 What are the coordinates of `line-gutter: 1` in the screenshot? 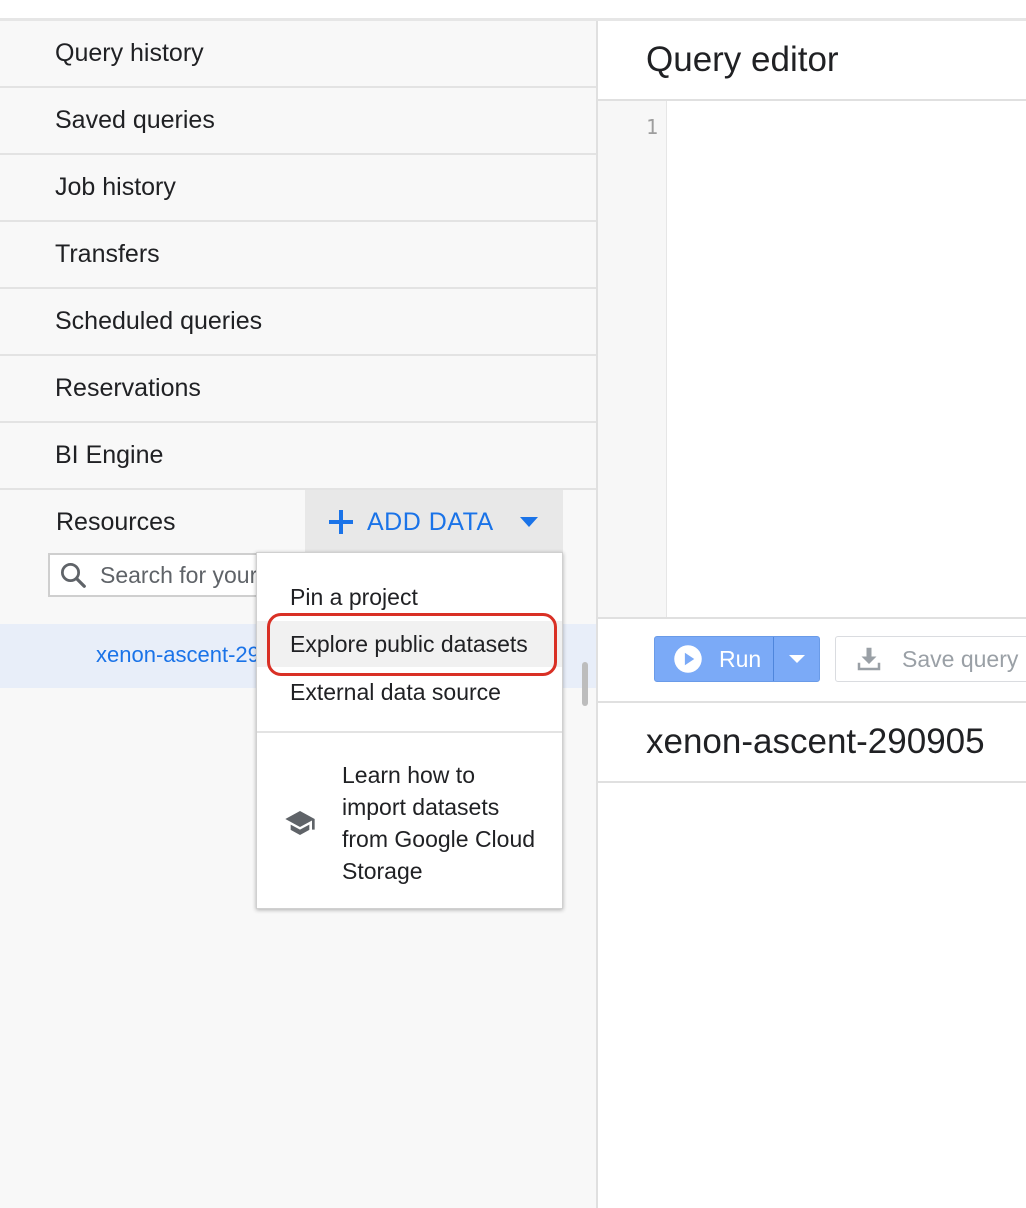 It's located at (632, 359).